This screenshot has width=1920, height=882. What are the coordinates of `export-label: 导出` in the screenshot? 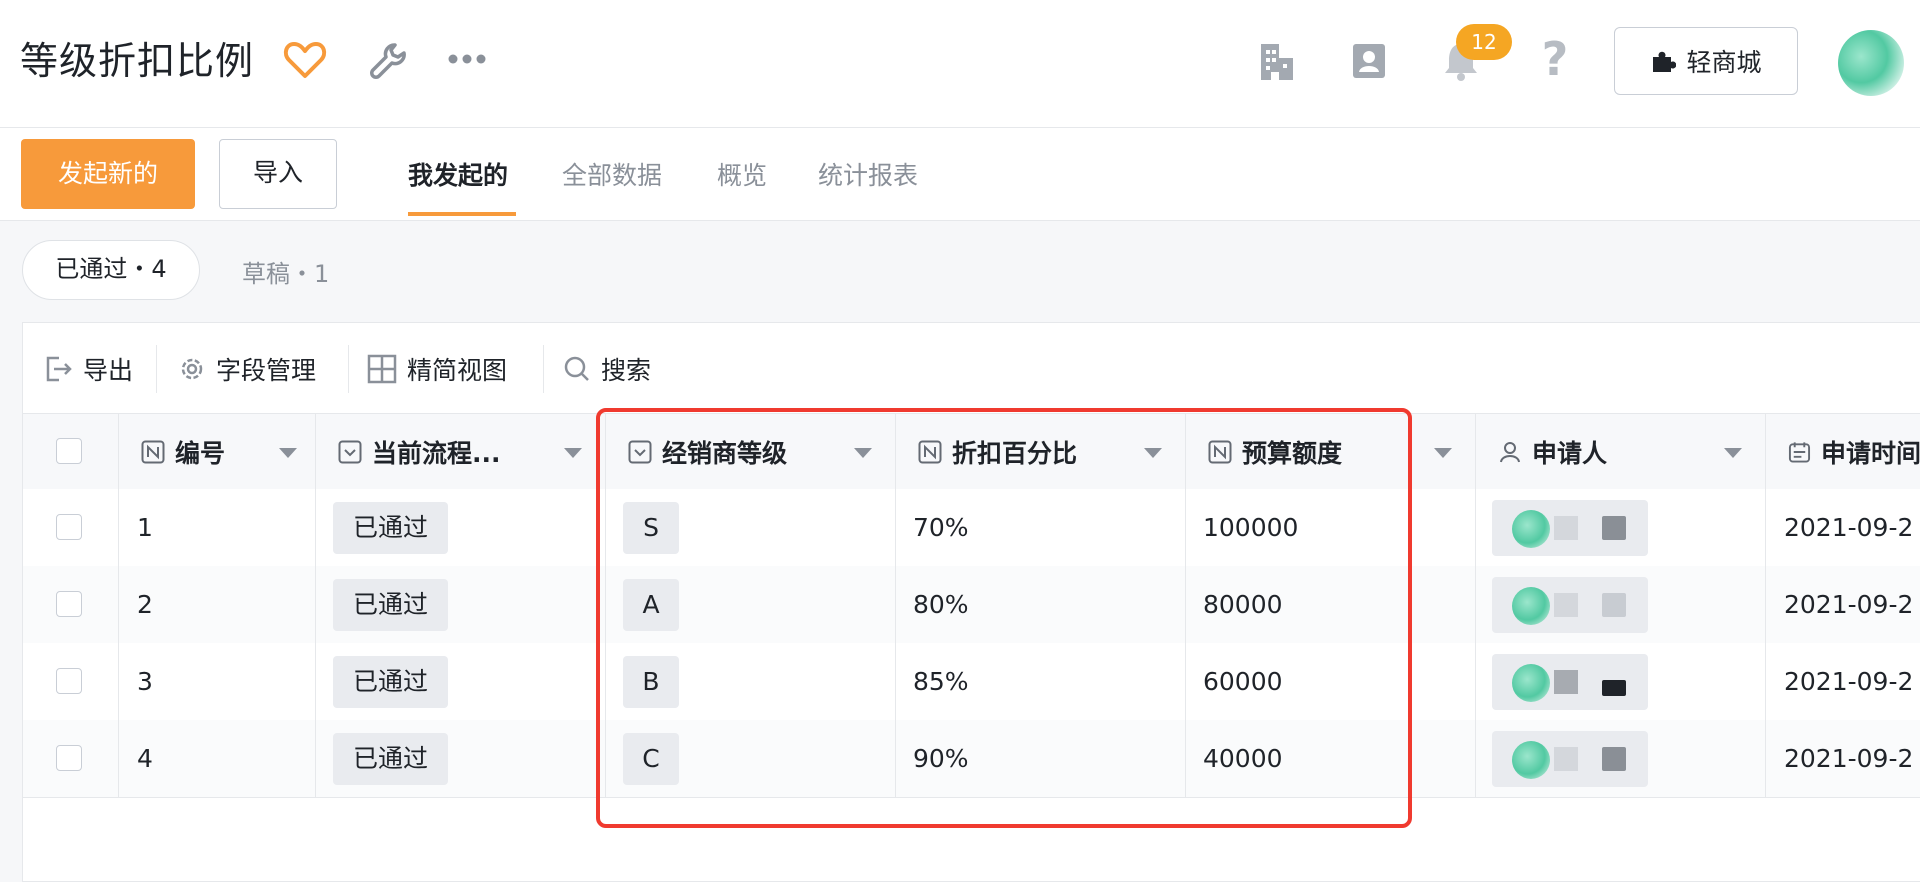 It's located at (108, 370).